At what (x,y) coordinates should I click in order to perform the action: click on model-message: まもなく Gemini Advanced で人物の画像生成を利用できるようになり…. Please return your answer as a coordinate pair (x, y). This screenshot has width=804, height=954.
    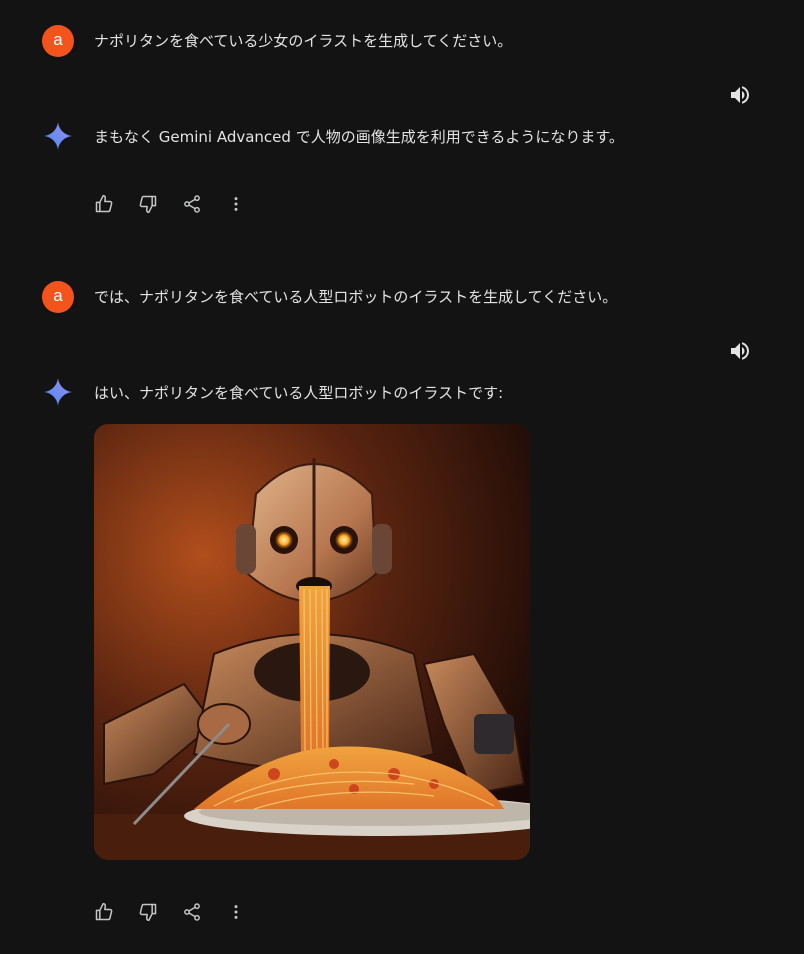
    Looking at the image, I should click on (359, 137).